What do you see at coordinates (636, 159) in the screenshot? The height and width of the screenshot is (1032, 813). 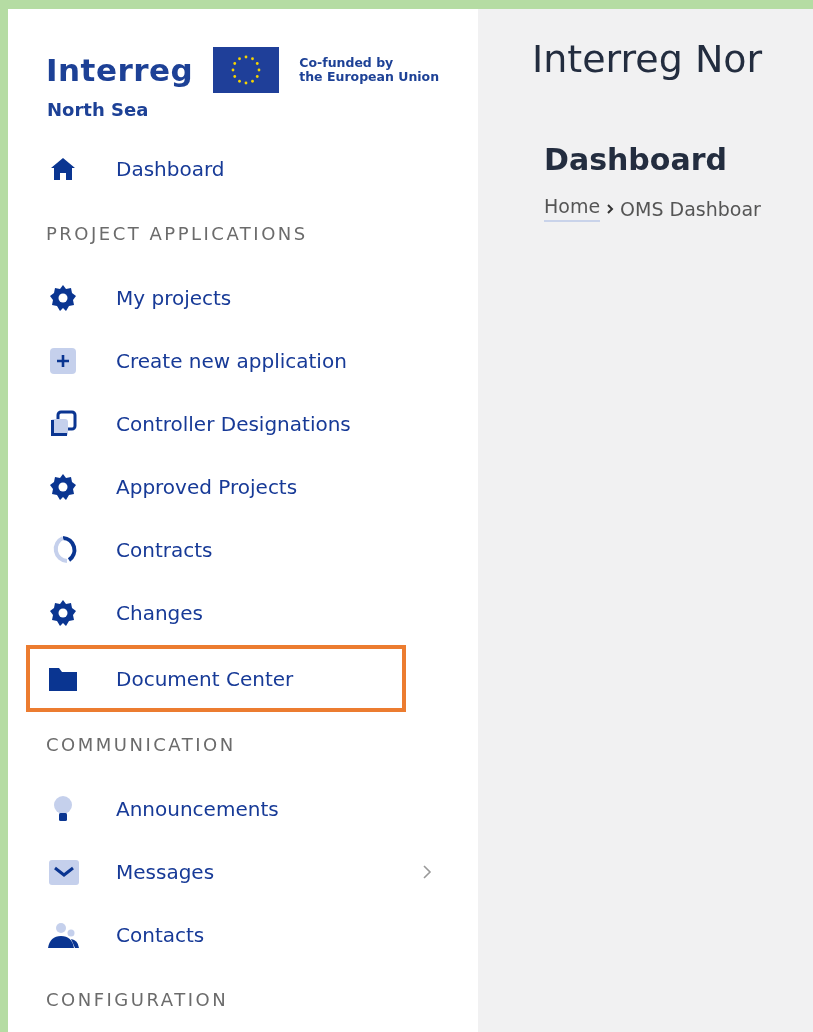 I see `page-title: Dashboard` at bounding box center [636, 159].